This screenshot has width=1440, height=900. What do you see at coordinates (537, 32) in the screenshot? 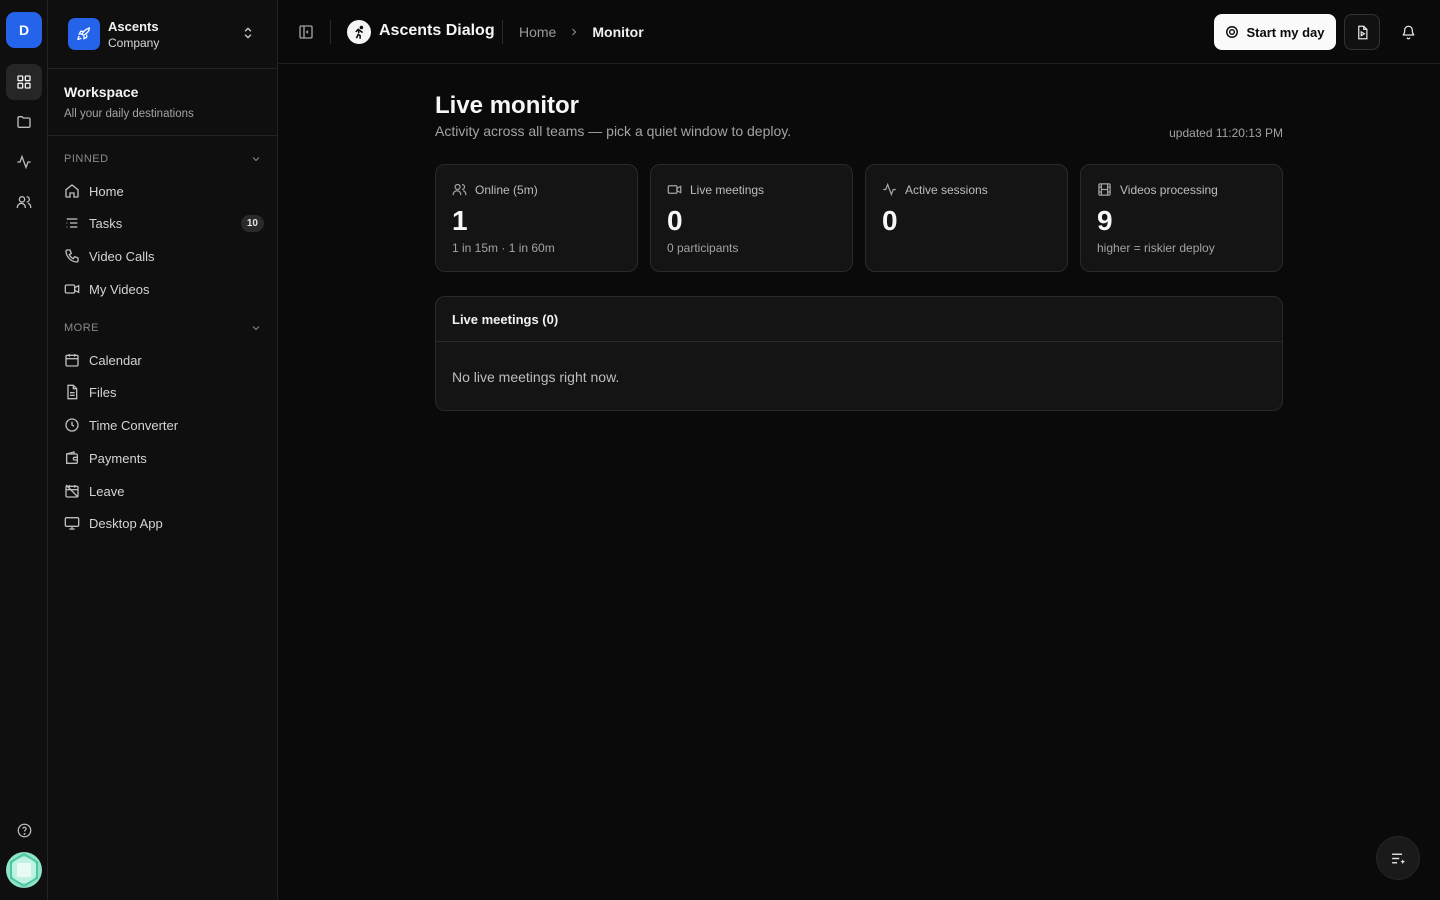
I see `breadcrumb-home-link: Home` at bounding box center [537, 32].